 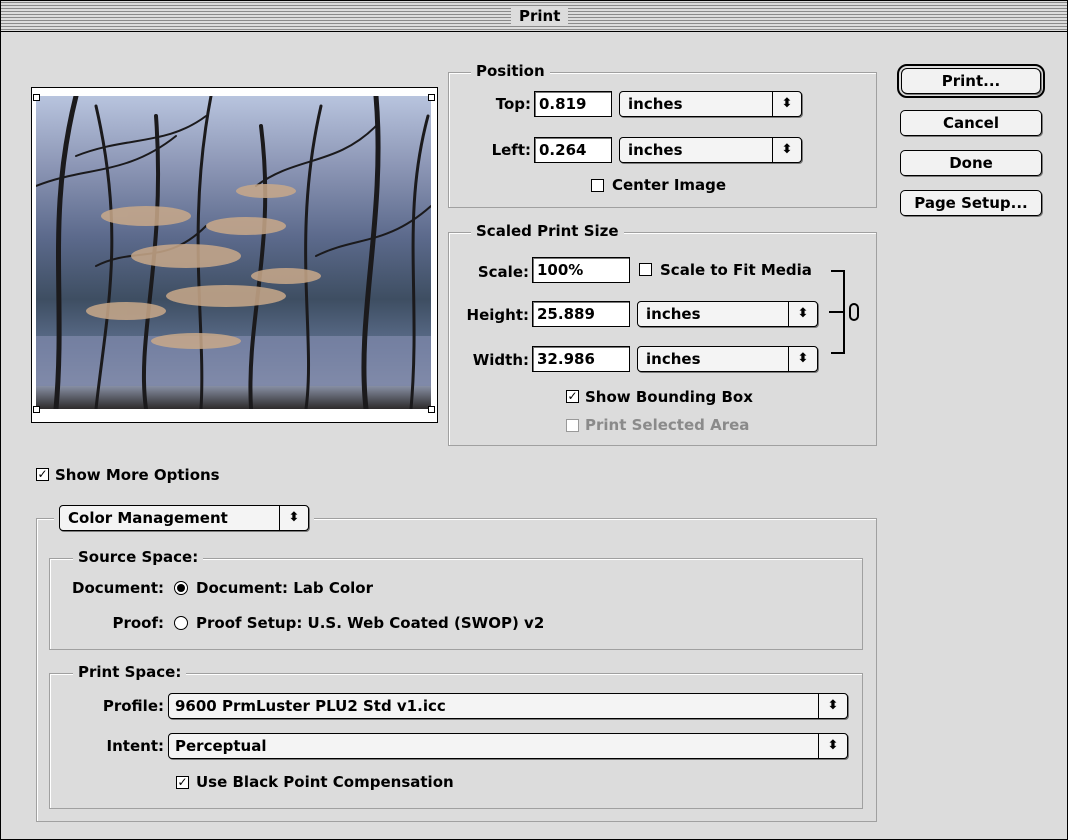 I want to click on width-unit-value: inches, so click(x=673, y=359).